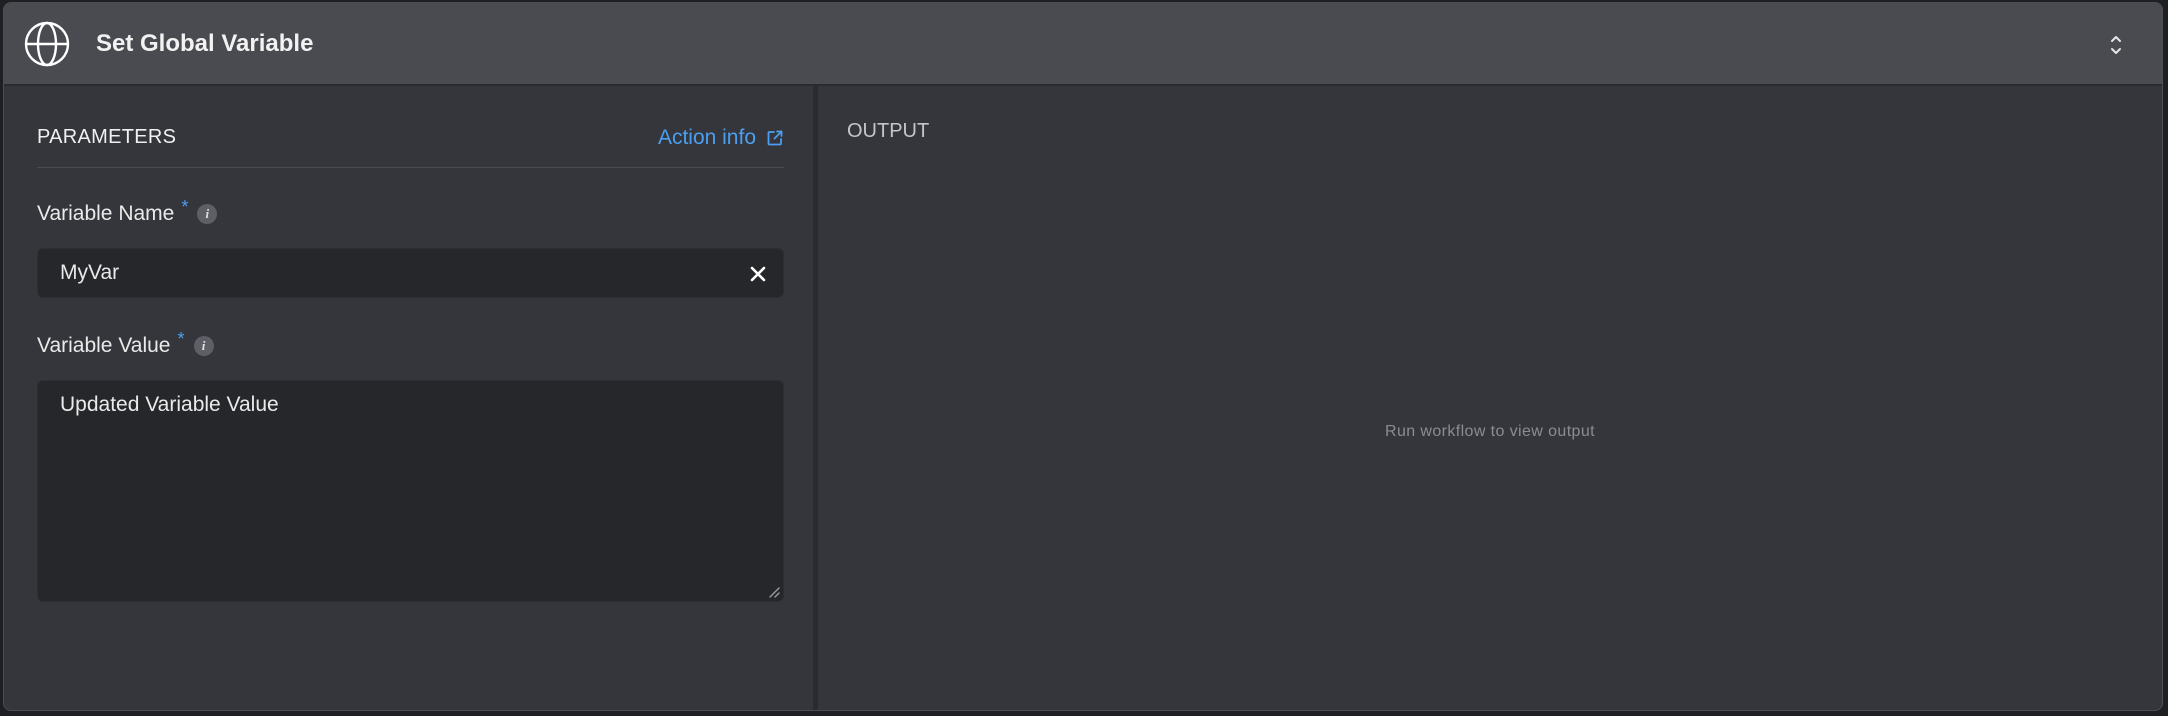 The width and height of the screenshot is (2168, 716). What do you see at coordinates (47, 44) in the screenshot?
I see `globe-icon` at bounding box center [47, 44].